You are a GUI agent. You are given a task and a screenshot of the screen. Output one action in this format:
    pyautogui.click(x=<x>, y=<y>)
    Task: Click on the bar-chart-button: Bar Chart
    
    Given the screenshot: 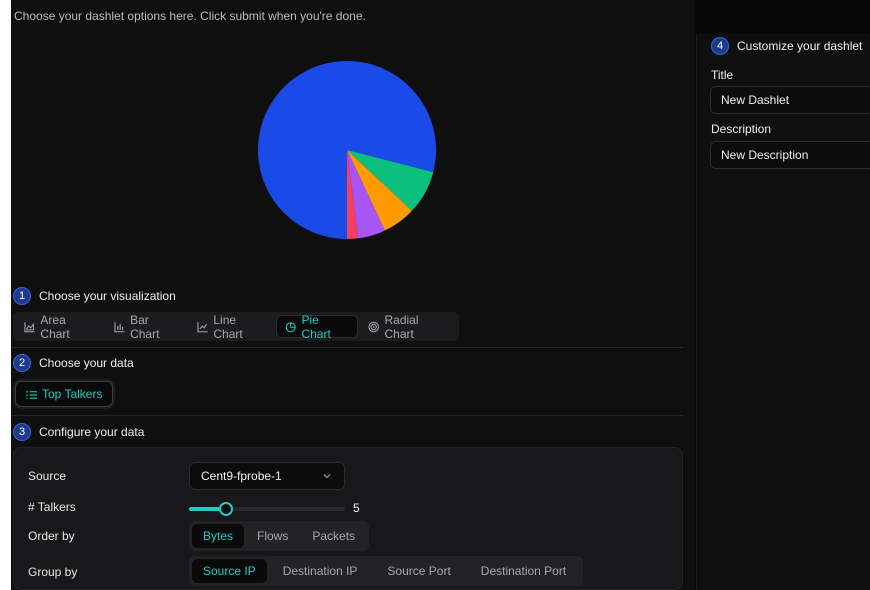 What is the action you would take?
    pyautogui.click(x=146, y=326)
    